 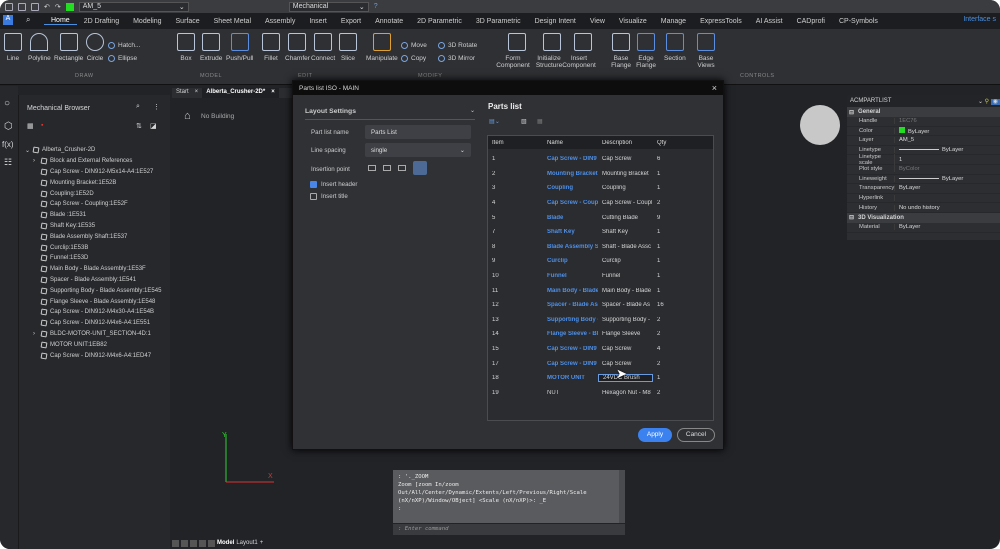 What do you see at coordinates (47, 7) in the screenshot?
I see `undo-icon: ↶` at bounding box center [47, 7].